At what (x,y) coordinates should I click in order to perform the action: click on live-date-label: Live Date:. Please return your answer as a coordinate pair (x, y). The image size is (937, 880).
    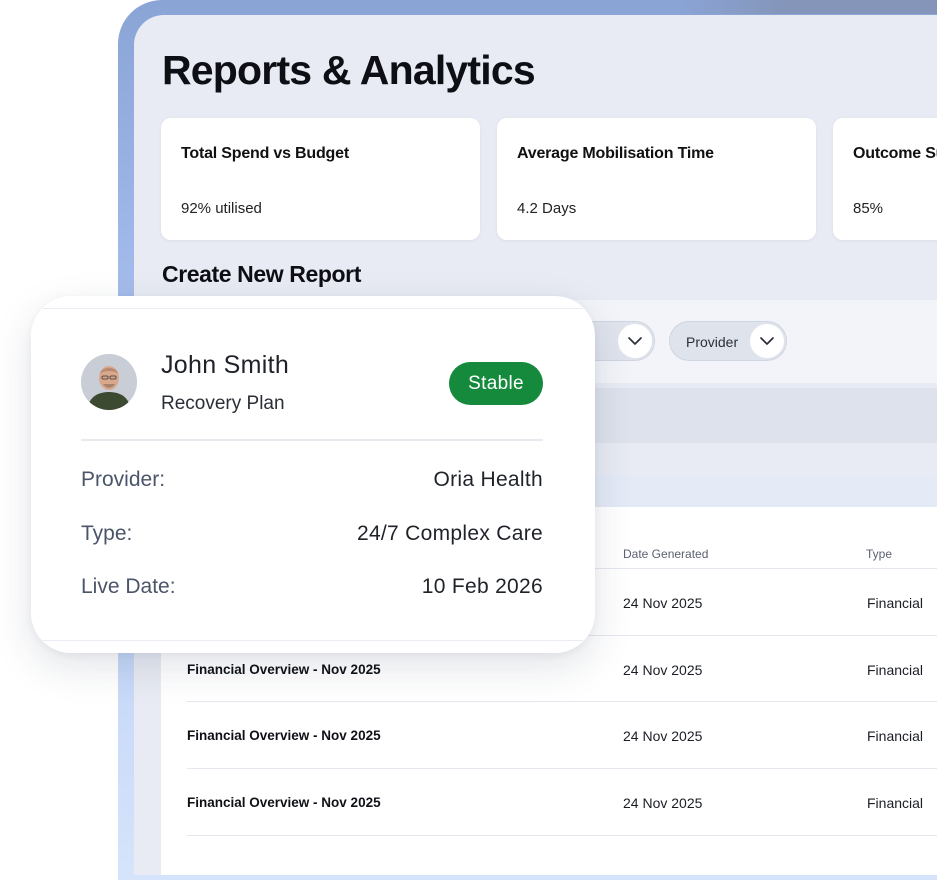
    Looking at the image, I should click on (128, 586).